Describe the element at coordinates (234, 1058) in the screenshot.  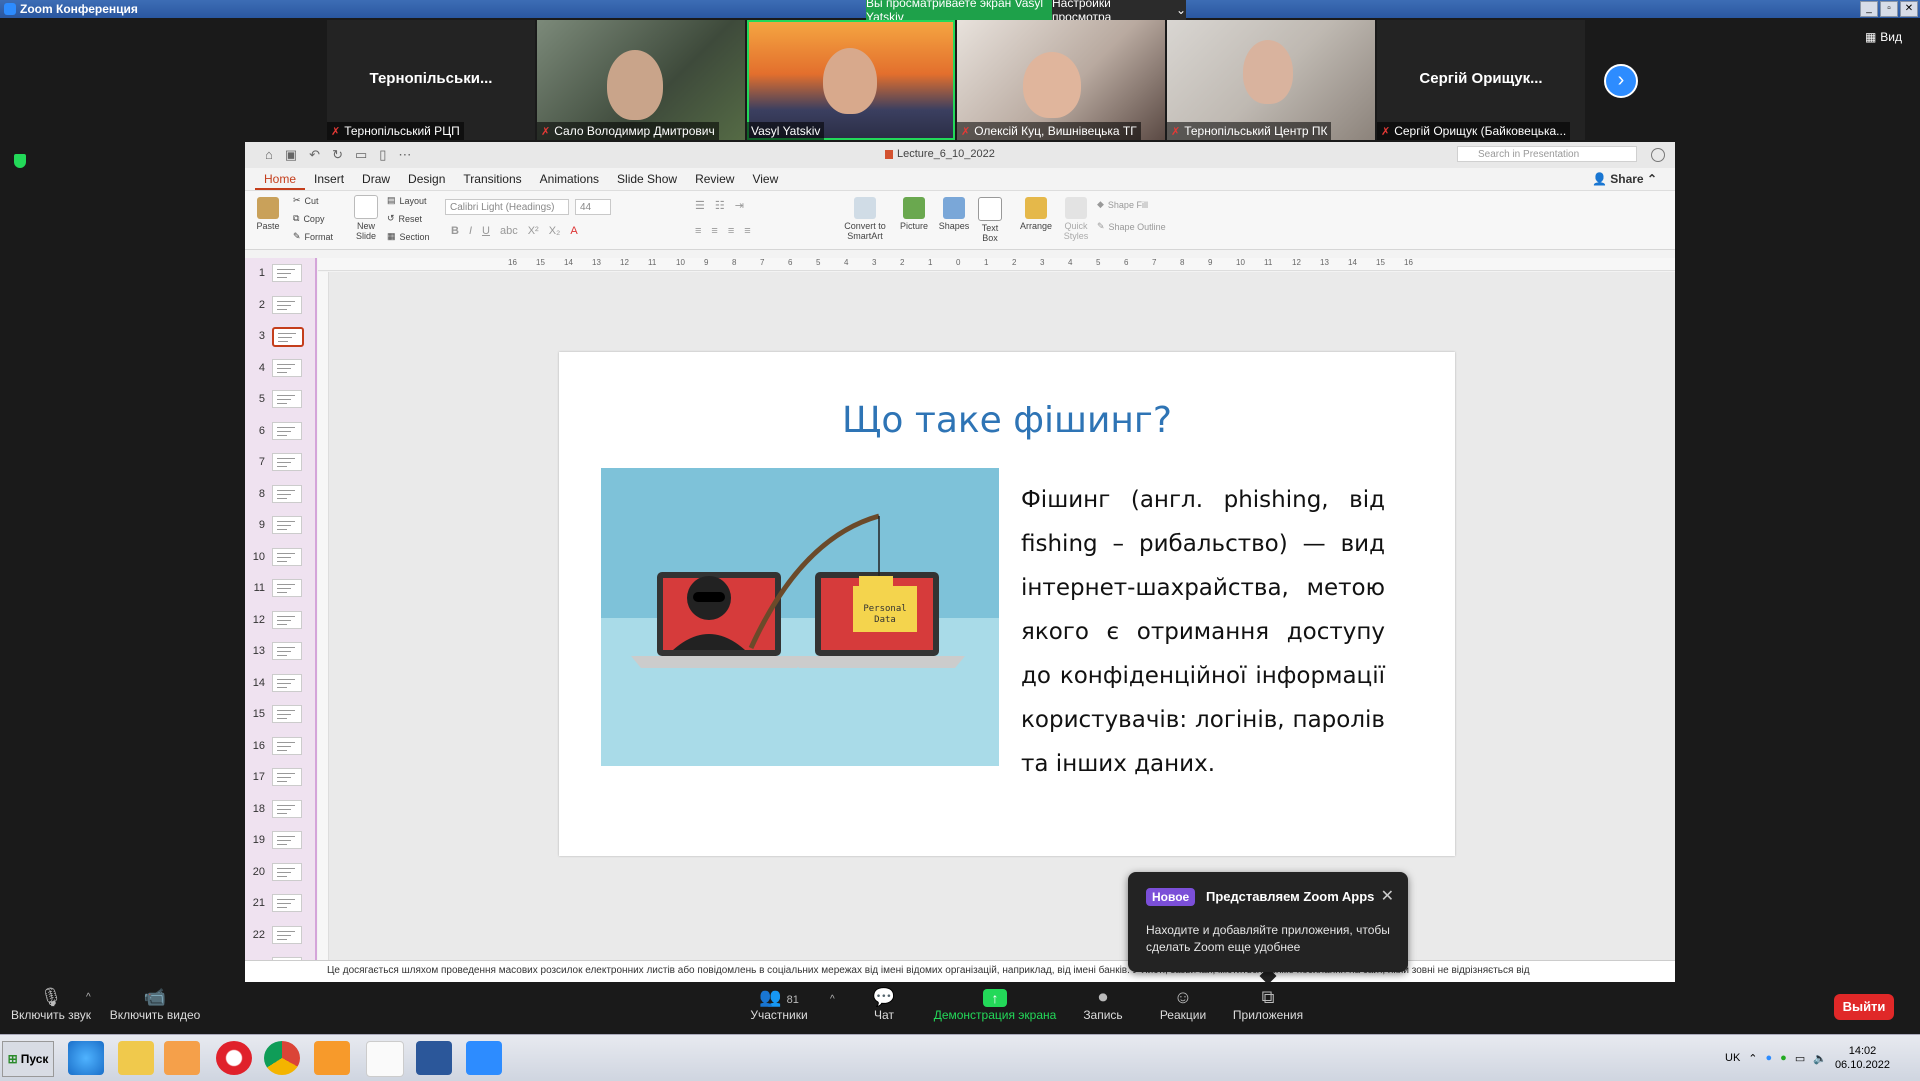
I see `opera-icon` at that location.